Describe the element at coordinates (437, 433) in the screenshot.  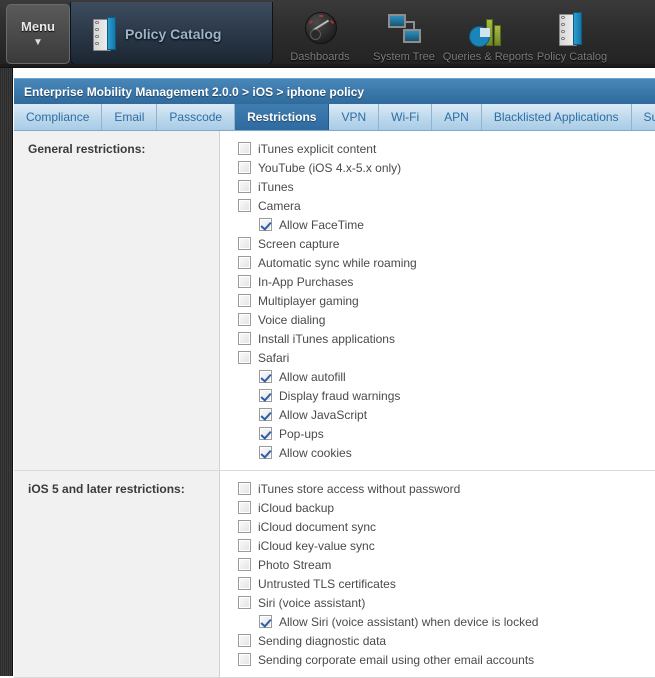
I see `checkbox-row: Pop-ups` at that location.